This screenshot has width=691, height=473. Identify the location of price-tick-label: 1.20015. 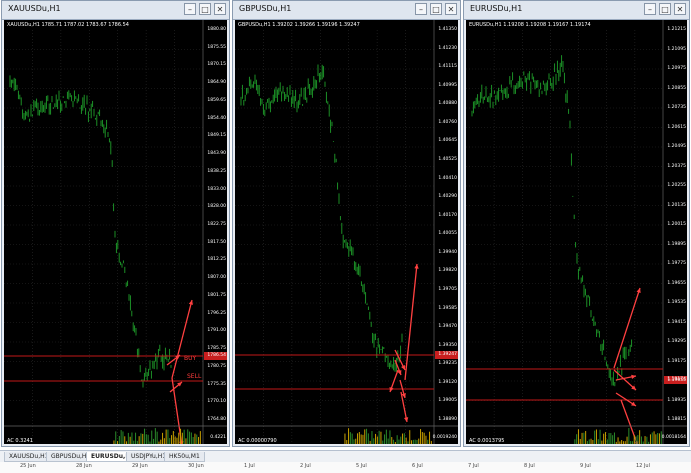
(676, 224).